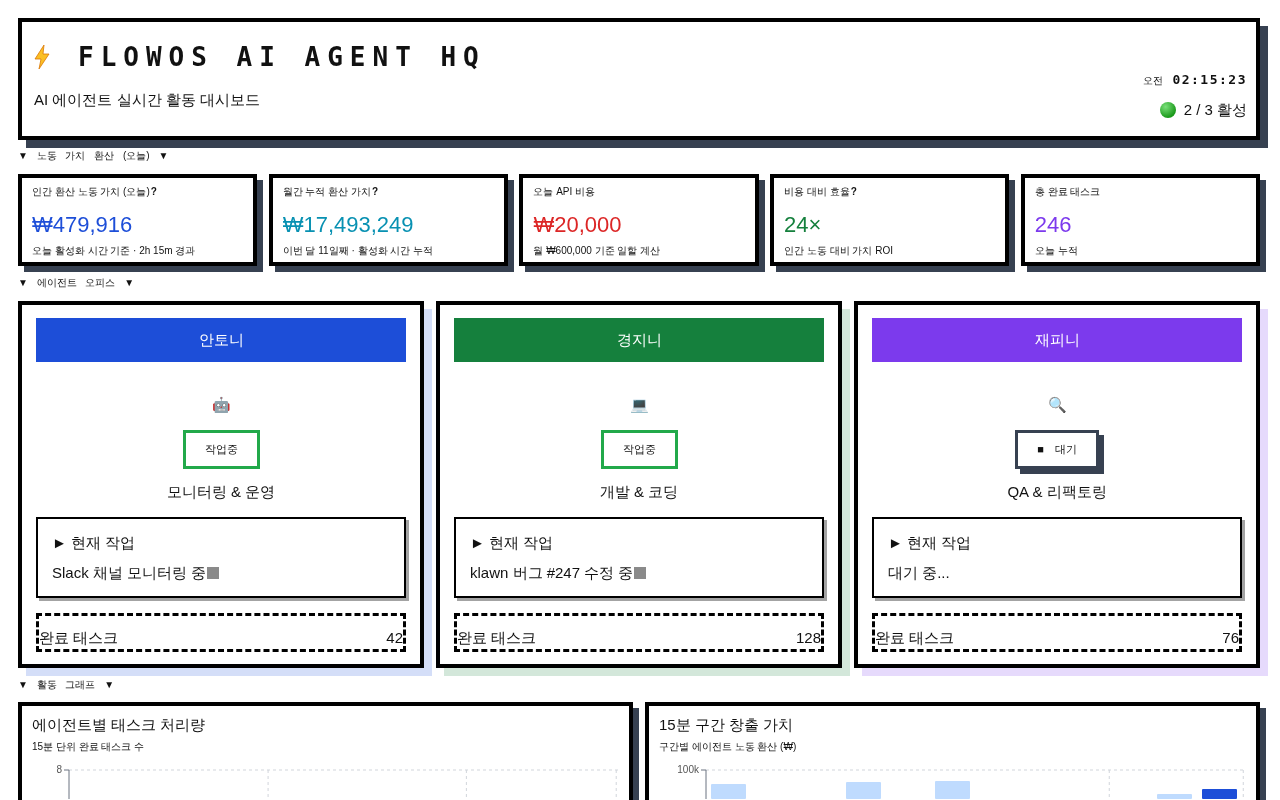 The width and height of the screenshot is (1280, 800). What do you see at coordinates (1167, 110) in the screenshot?
I see `status-dot-icon` at bounding box center [1167, 110].